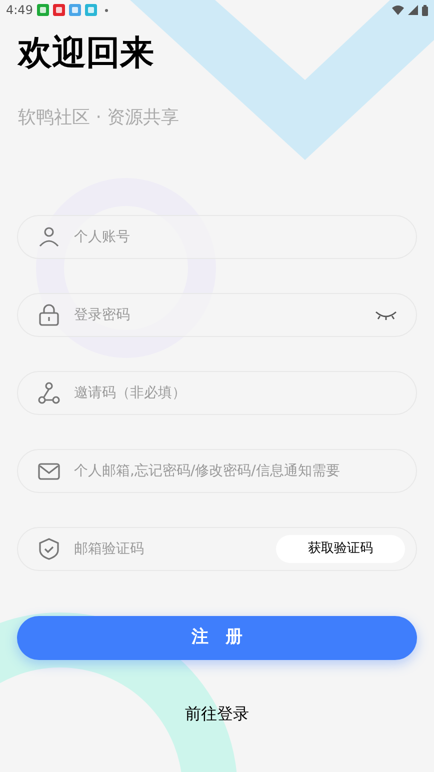 The image size is (434, 772). What do you see at coordinates (217, 471) in the screenshot?
I see `input-field: 个人邮箱,忘记密码/修改密码/信息通知需要` at bounding box center [217, 471].